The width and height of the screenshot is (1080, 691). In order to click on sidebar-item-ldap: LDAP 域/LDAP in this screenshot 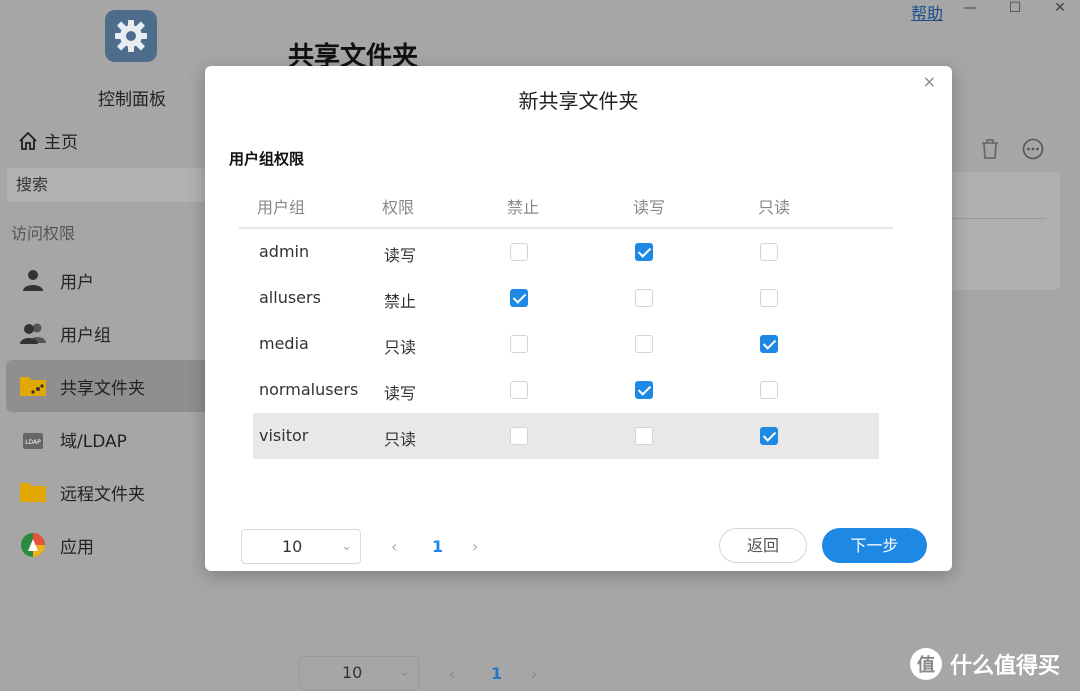, I will do `click(106, 439)`.